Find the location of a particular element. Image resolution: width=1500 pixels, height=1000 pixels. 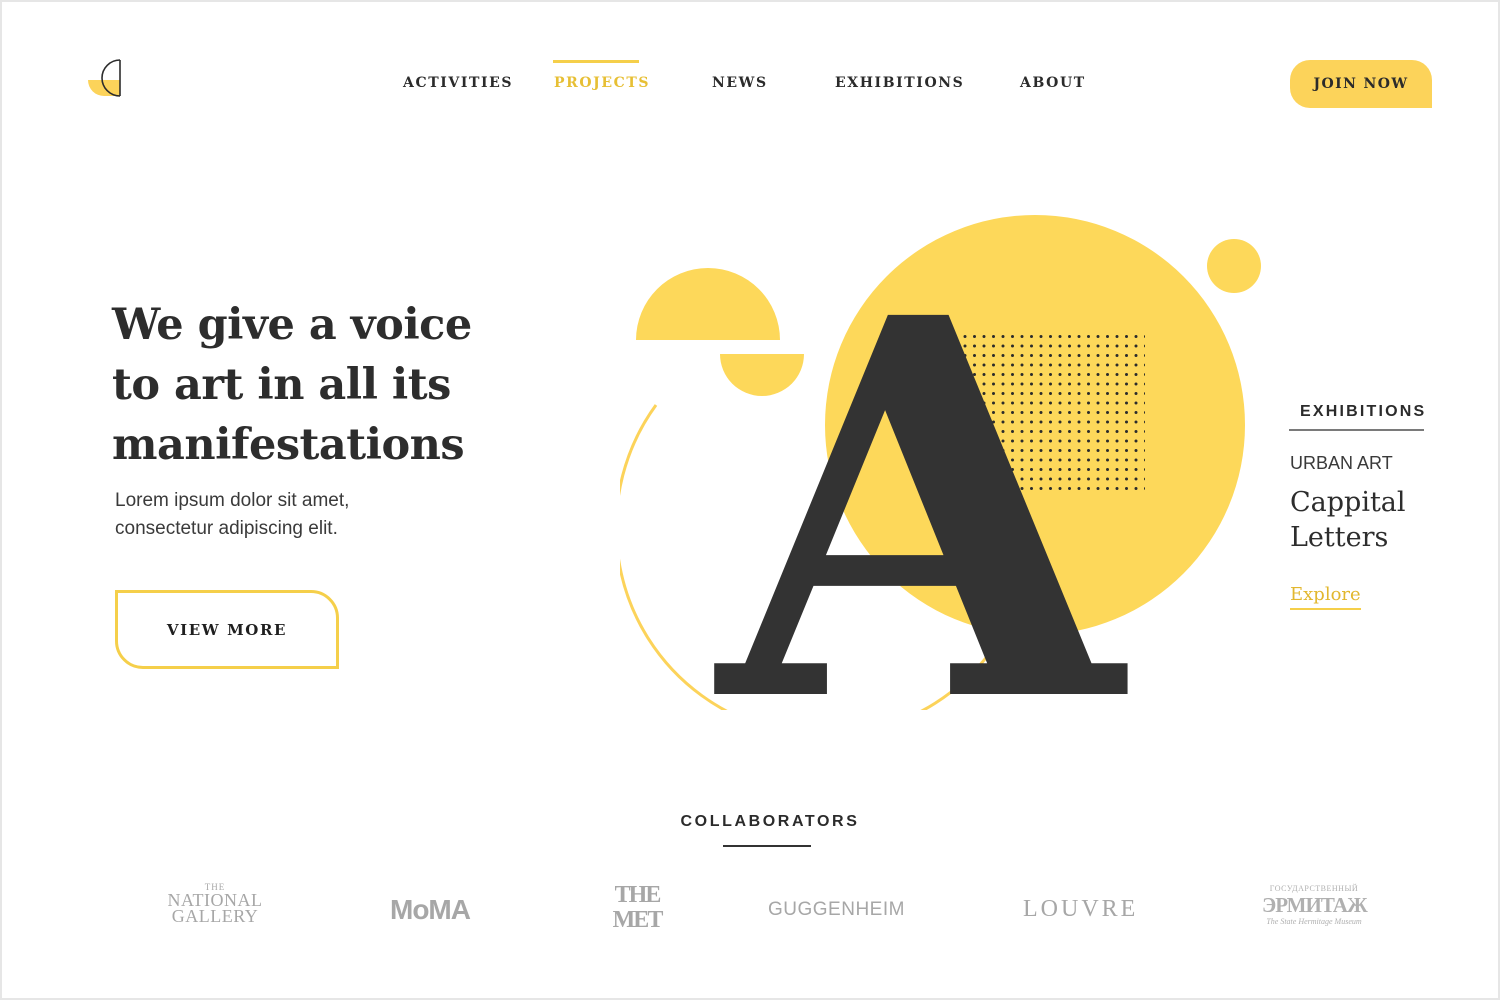

logo-text: THE is located at coordinates (638, 895).